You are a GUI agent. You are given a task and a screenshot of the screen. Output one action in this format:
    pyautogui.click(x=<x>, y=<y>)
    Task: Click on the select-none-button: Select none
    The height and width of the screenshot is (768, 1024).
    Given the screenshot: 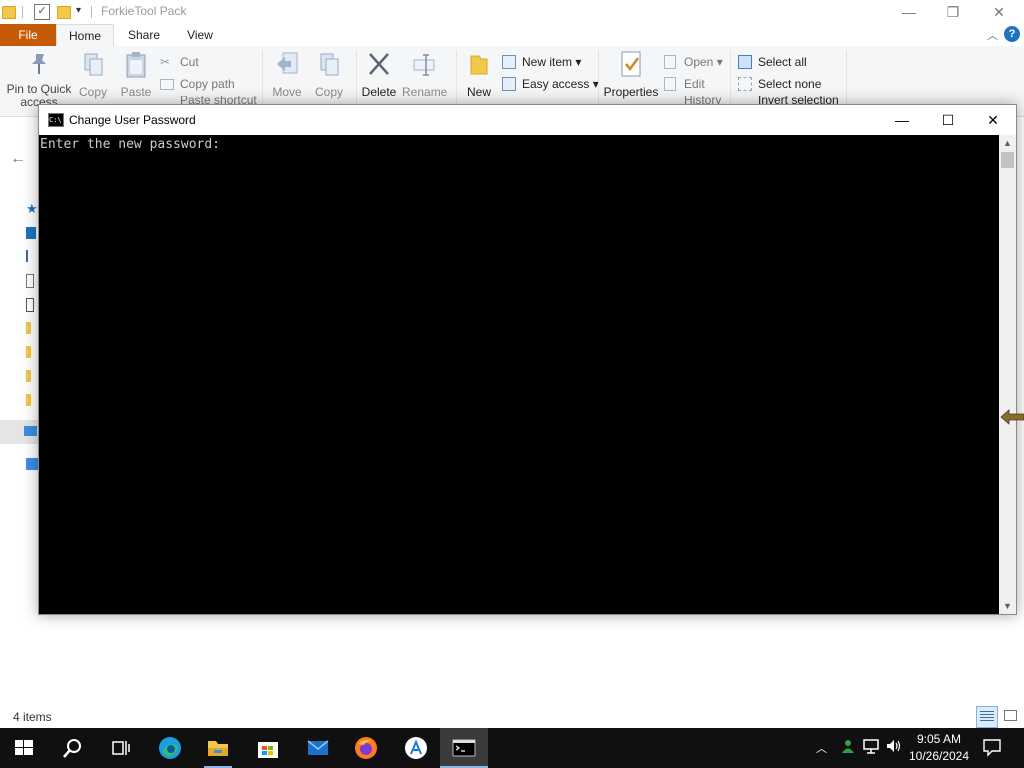 What is the action you would take?
    pyautogui.click(x=779, y=84)
    